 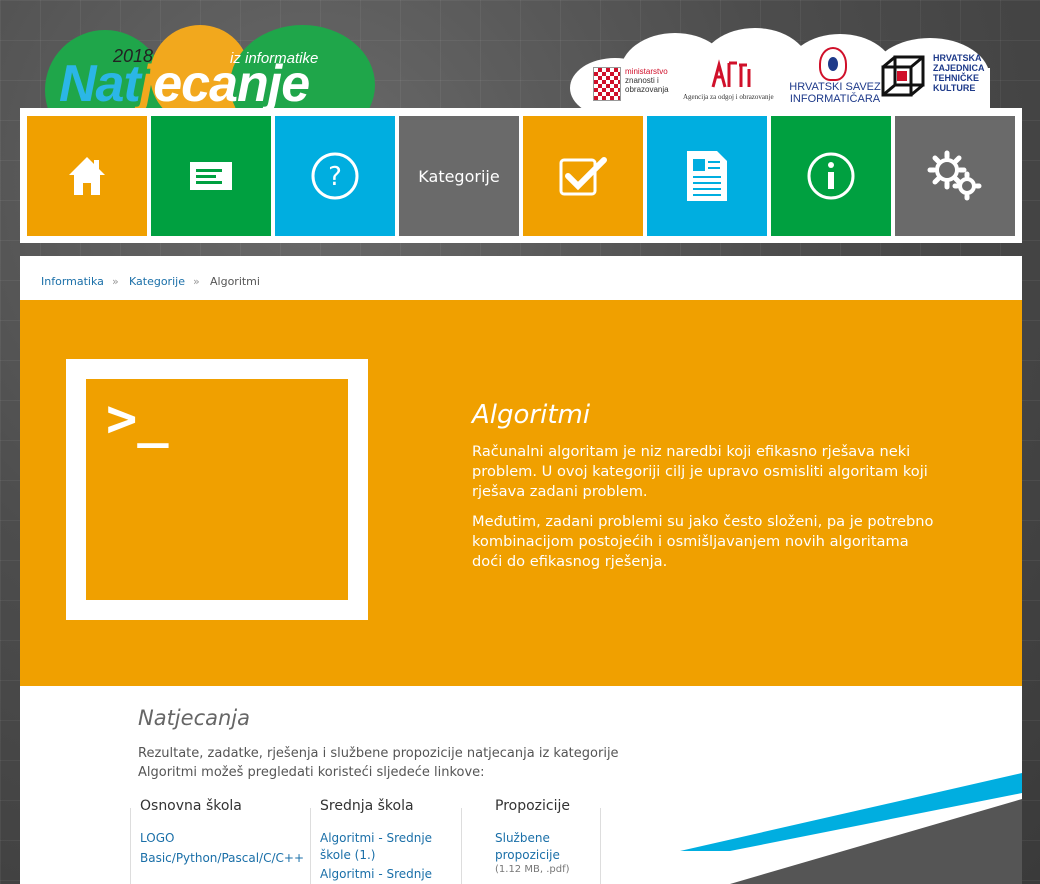 What do you see at coordinates (851, 828) in the screenshot?
I see `decorative-stripes` at bounding box center [851, 828].